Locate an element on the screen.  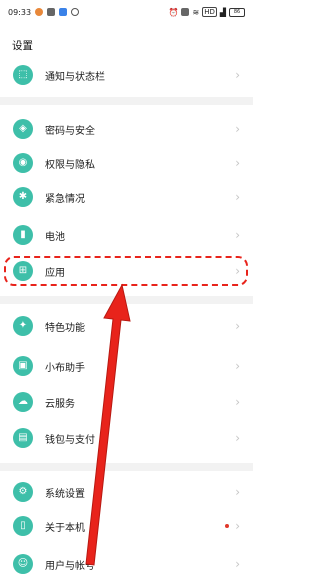
settings-item-battery: ▮ 电池 › is located at coordinates (126, 235).